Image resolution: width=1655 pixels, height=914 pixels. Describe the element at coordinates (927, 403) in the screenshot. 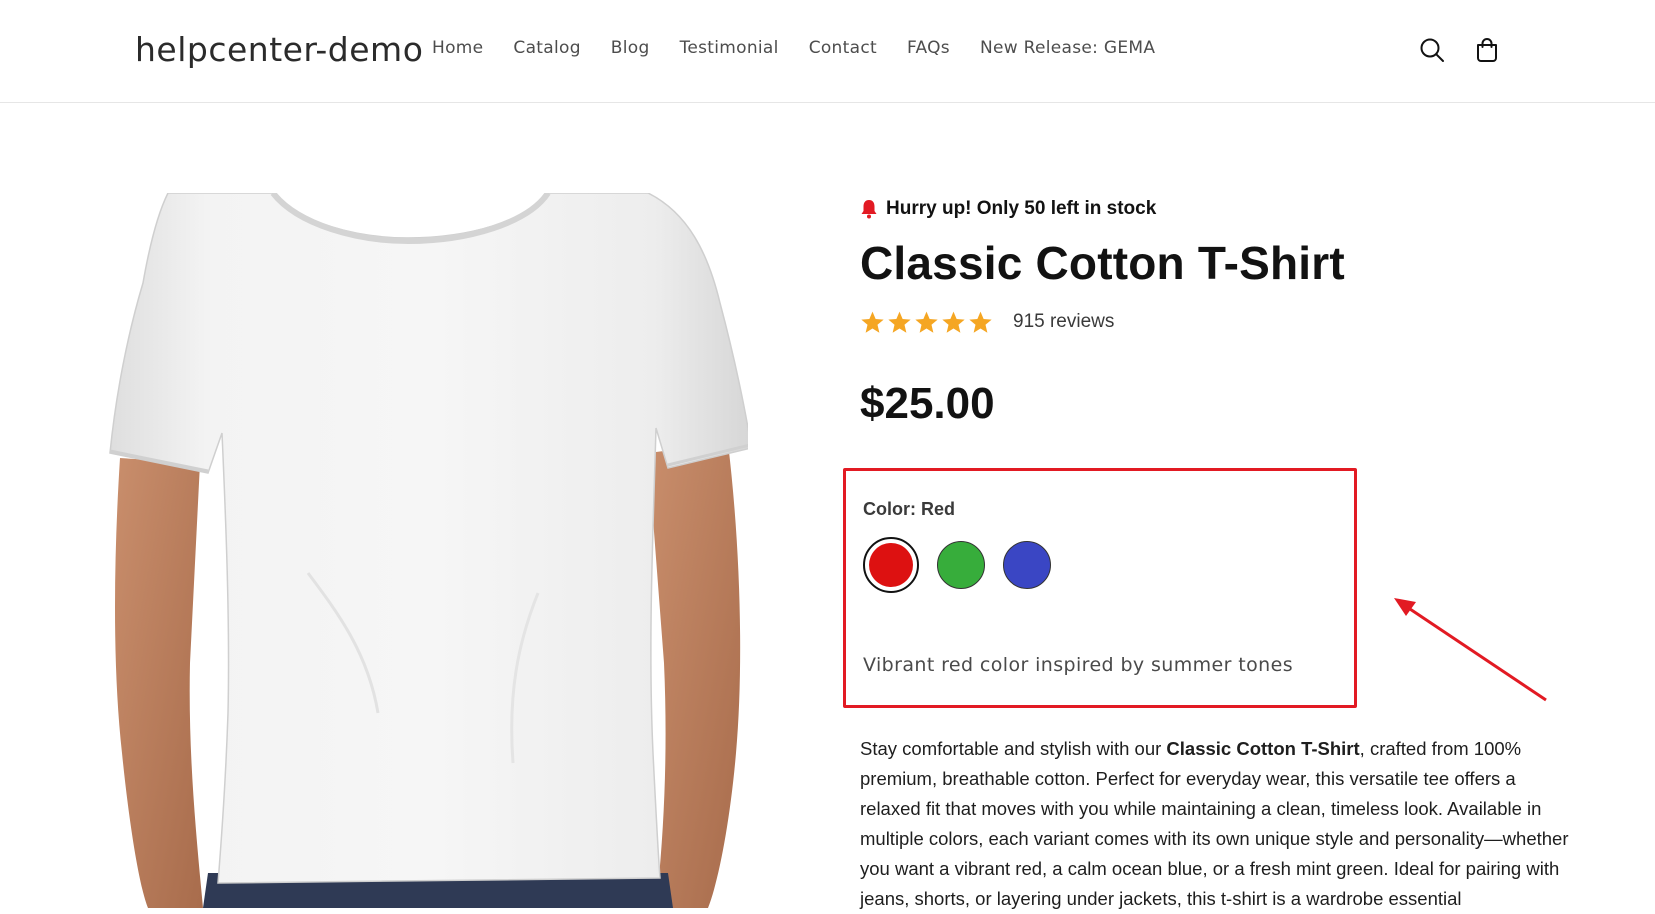

I see `product-price: $25.00` at that location.